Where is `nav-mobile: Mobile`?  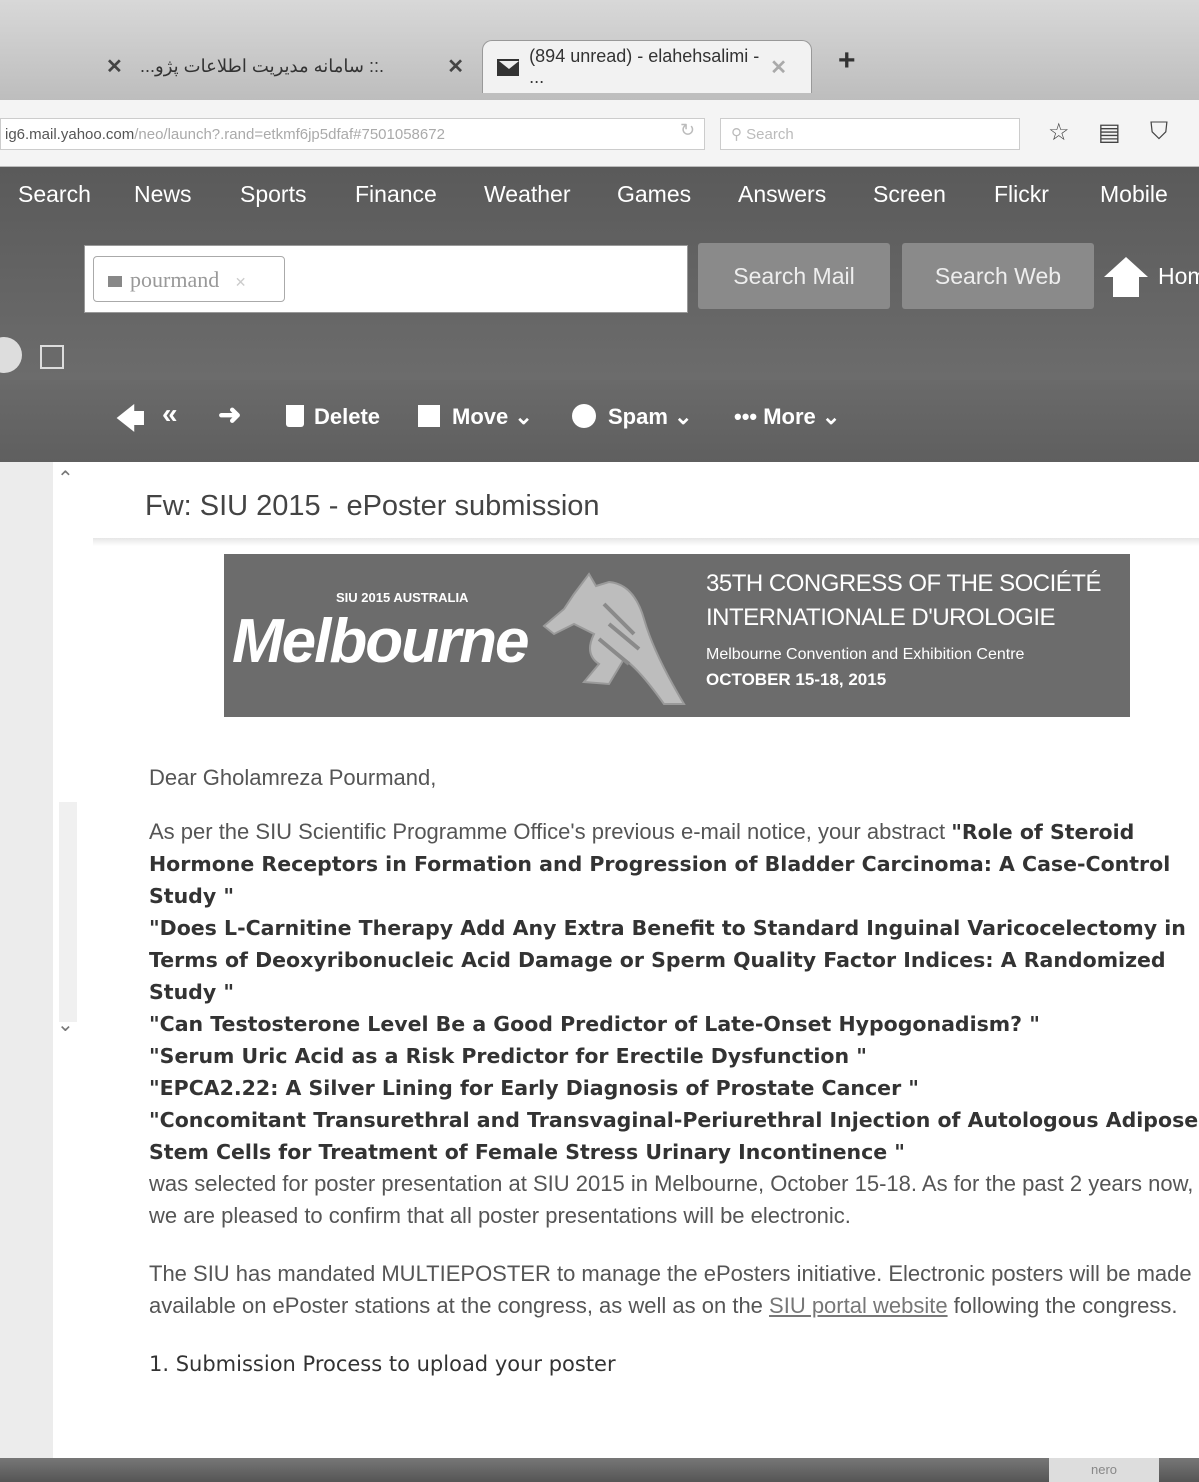
nav-mobile: Mobile is located at coordinates (1134, 194).